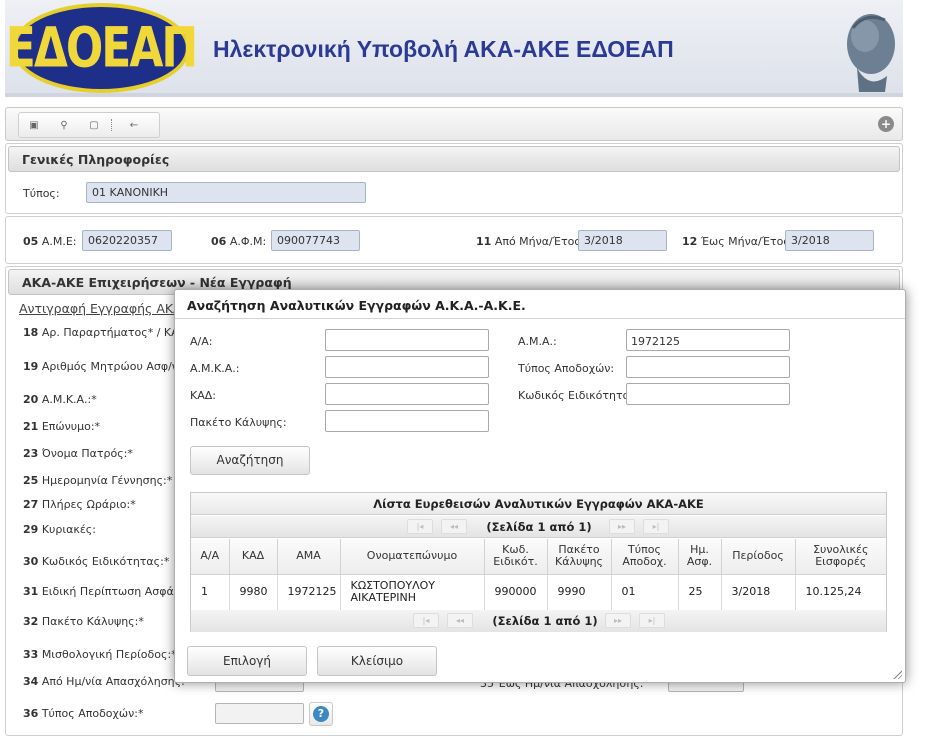  I want to click on toolbar: ▣ ⚲ ▢ ← +, so click(454, 124).